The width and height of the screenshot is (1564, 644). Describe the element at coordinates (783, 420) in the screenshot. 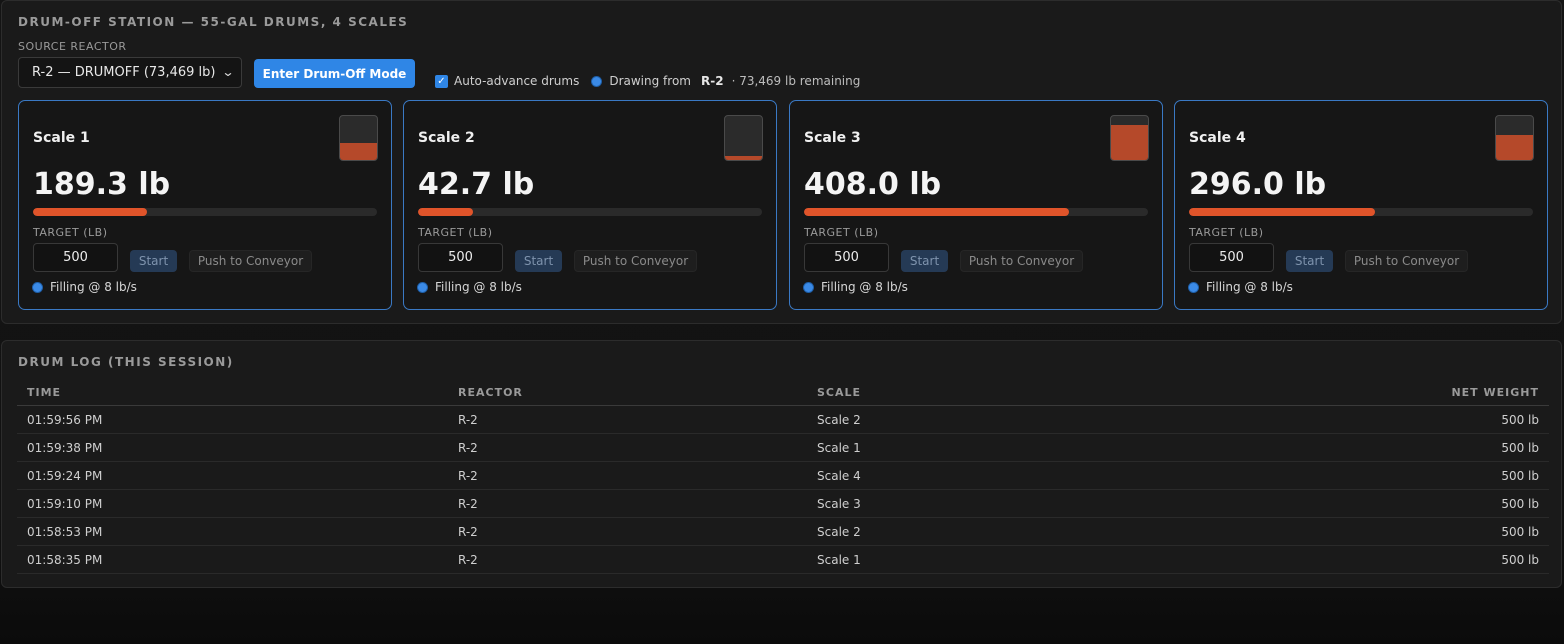

I see `table-row: 01:59:56 PM R-2 Scale 2 500 lb` at that location.